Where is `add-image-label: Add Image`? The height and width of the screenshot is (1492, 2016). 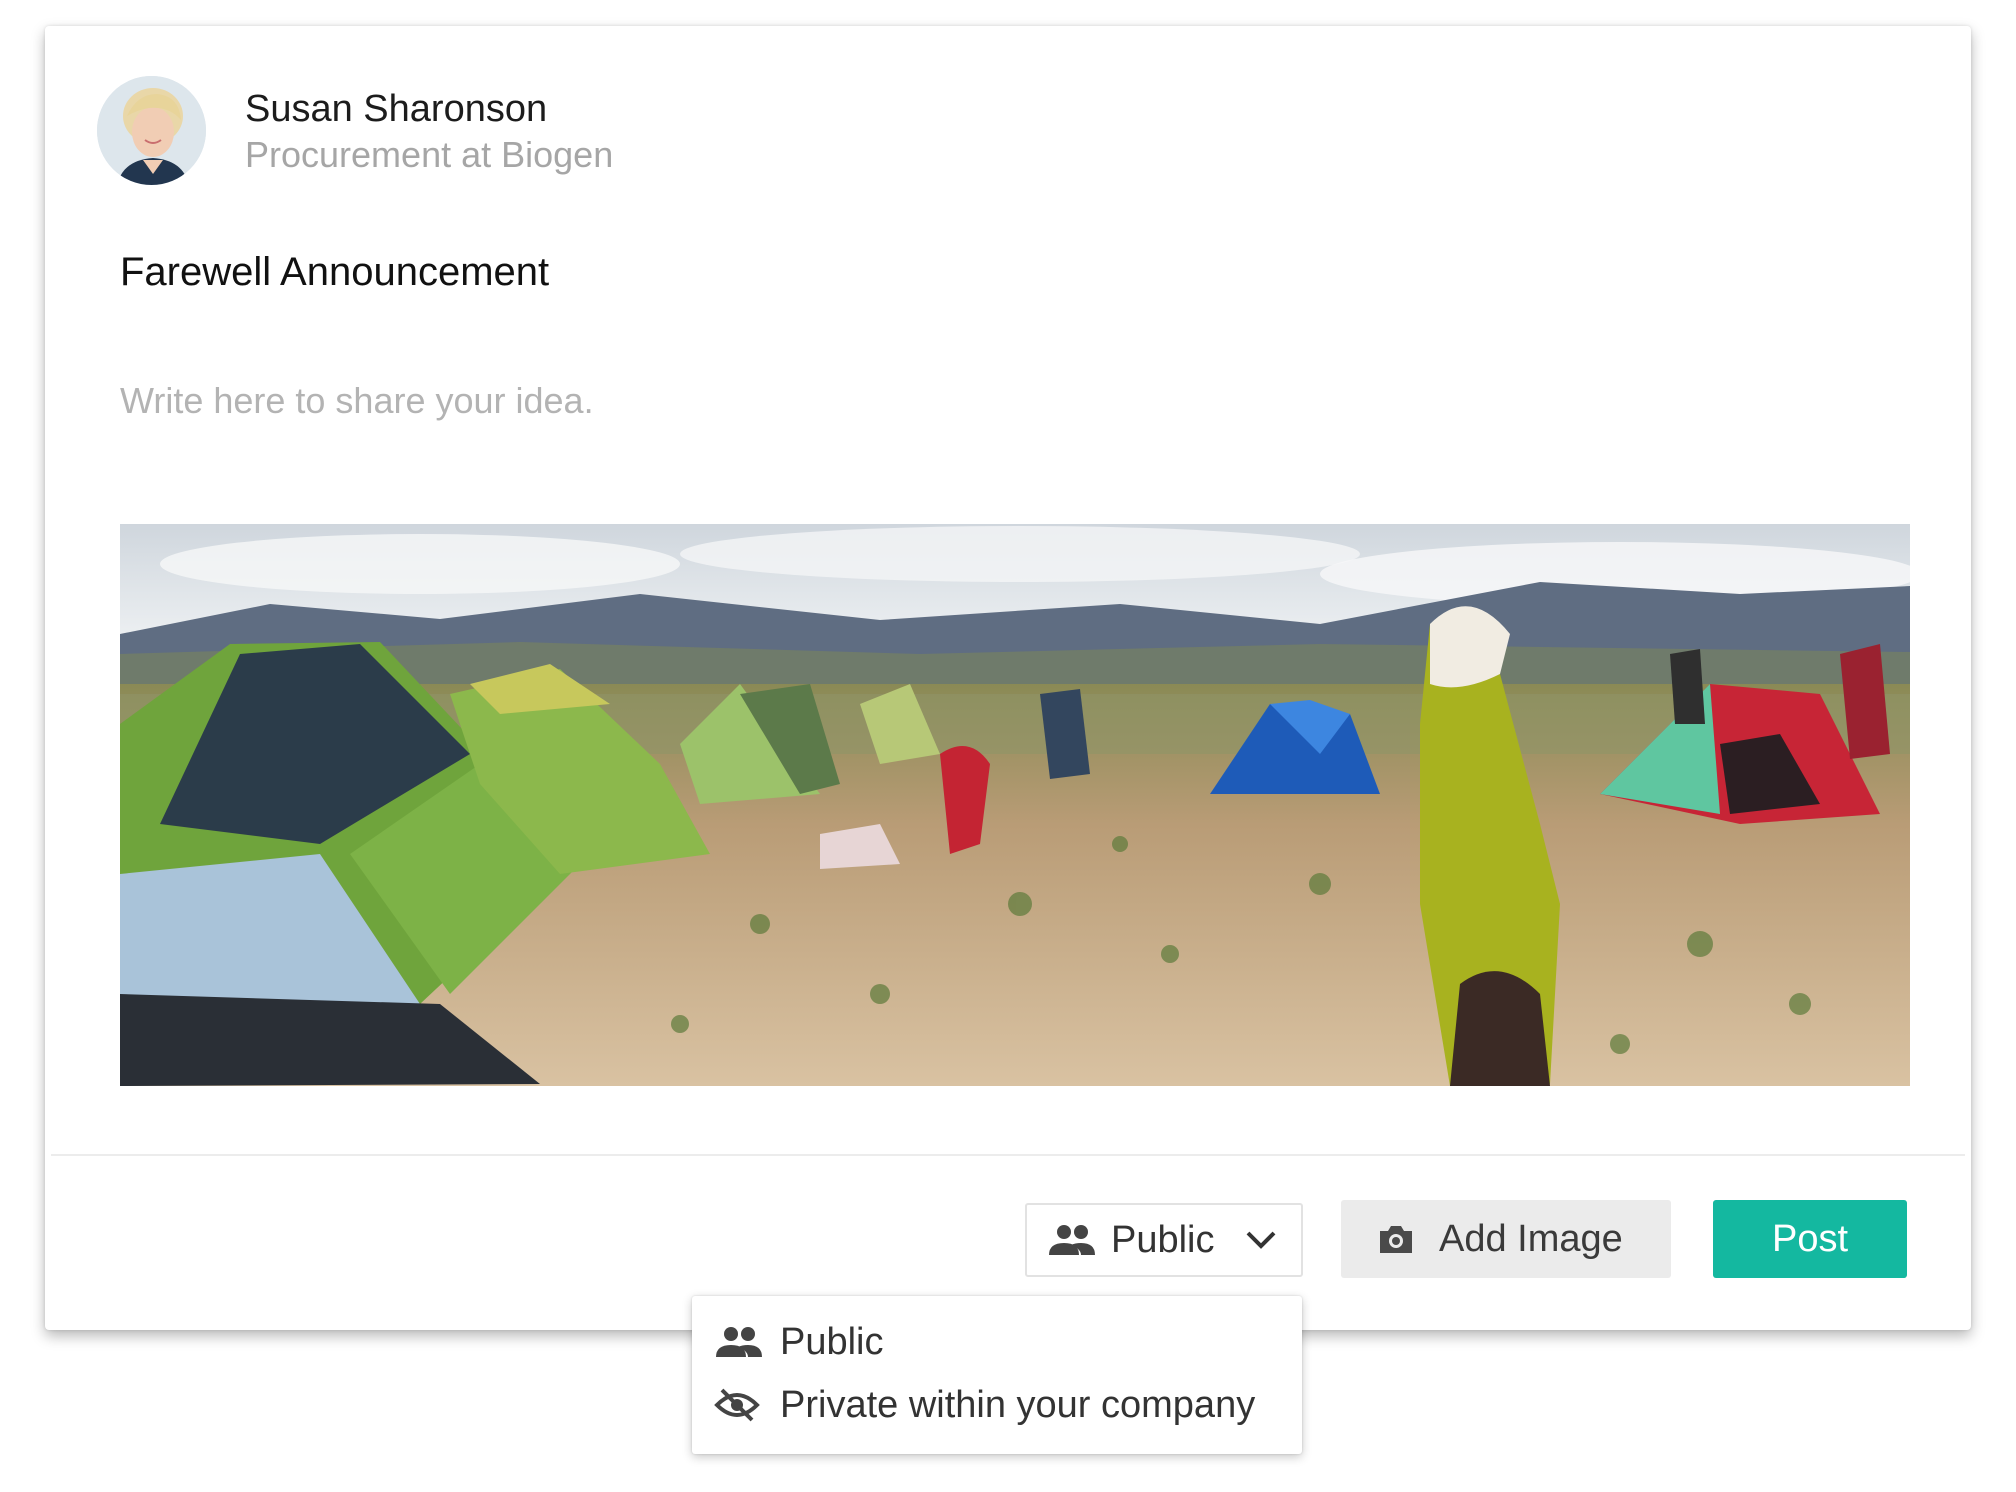 add-image-label: Add Image is located at coordinates (1531, 1238).